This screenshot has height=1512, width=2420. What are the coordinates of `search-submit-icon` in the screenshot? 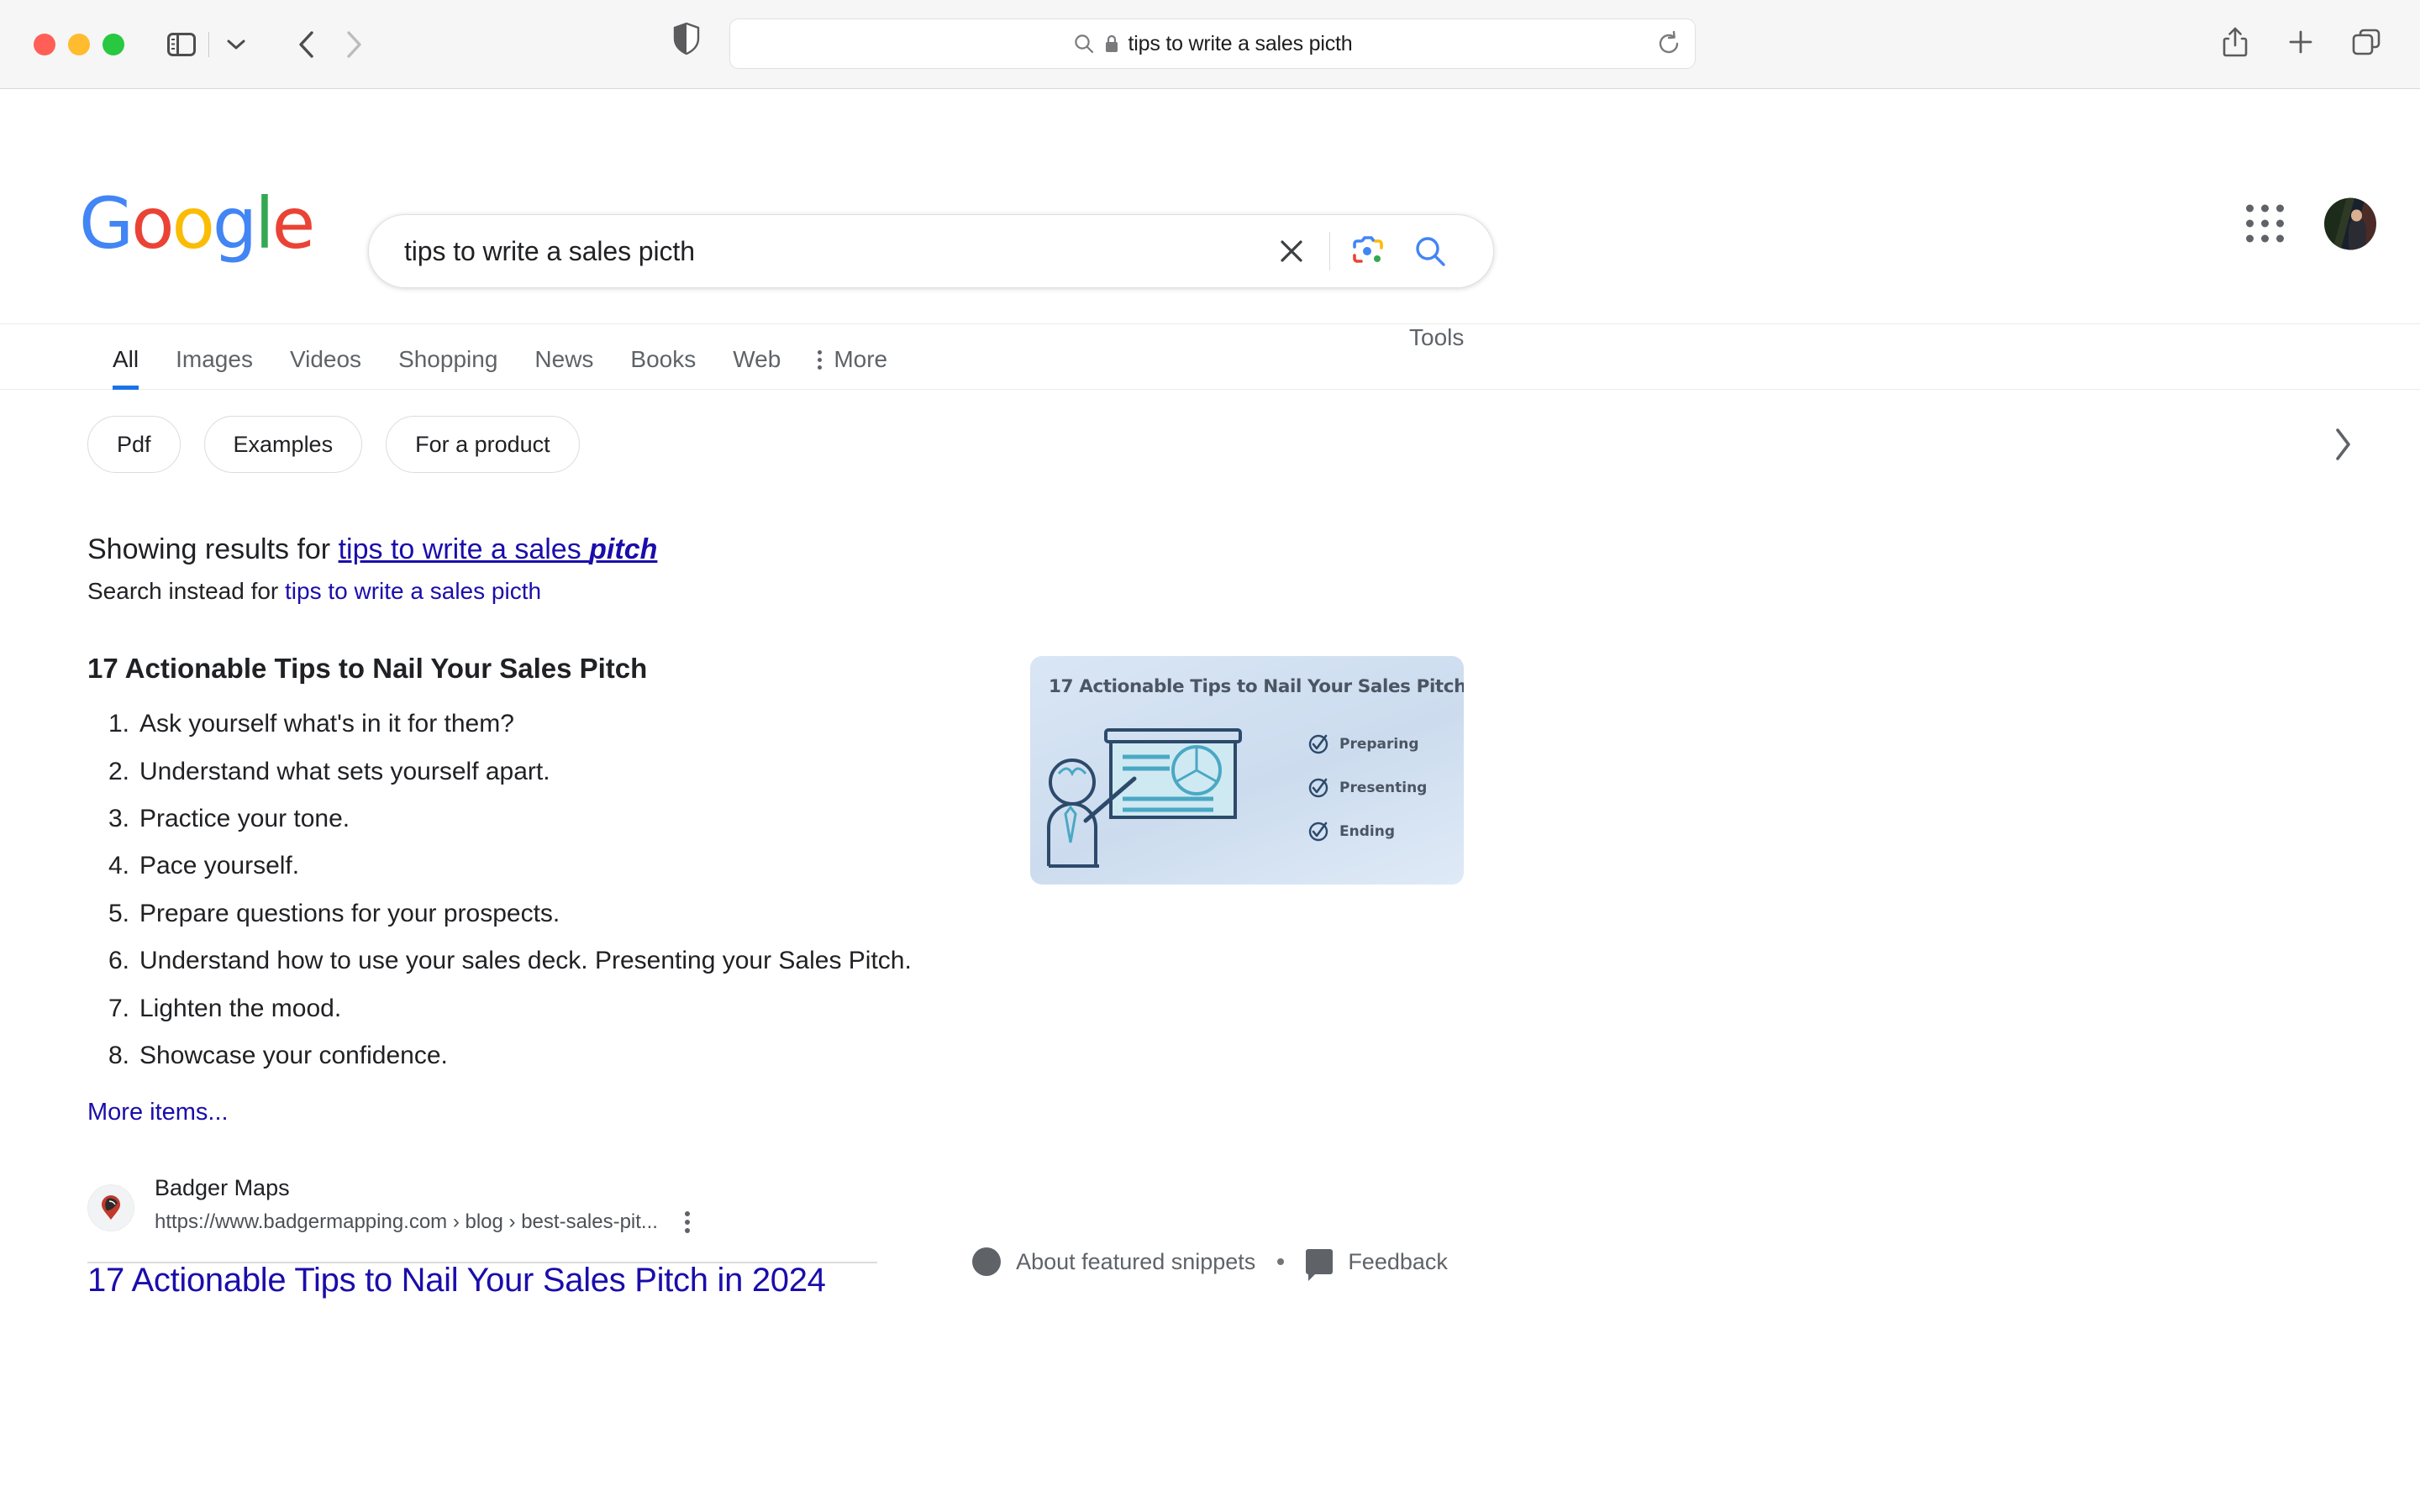 It's located at (1430, 251).